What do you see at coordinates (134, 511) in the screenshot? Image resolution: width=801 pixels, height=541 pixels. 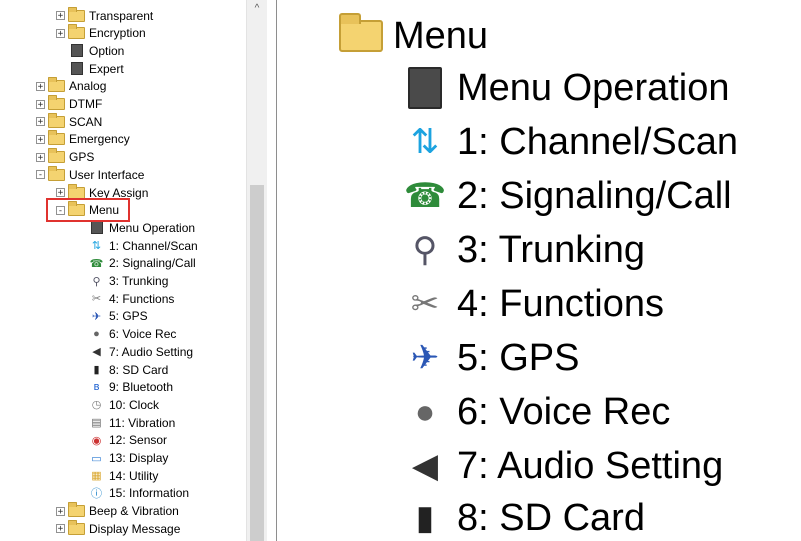 I see `tree-item-label: Beep & Vibration` at bounding box center [134, 511].